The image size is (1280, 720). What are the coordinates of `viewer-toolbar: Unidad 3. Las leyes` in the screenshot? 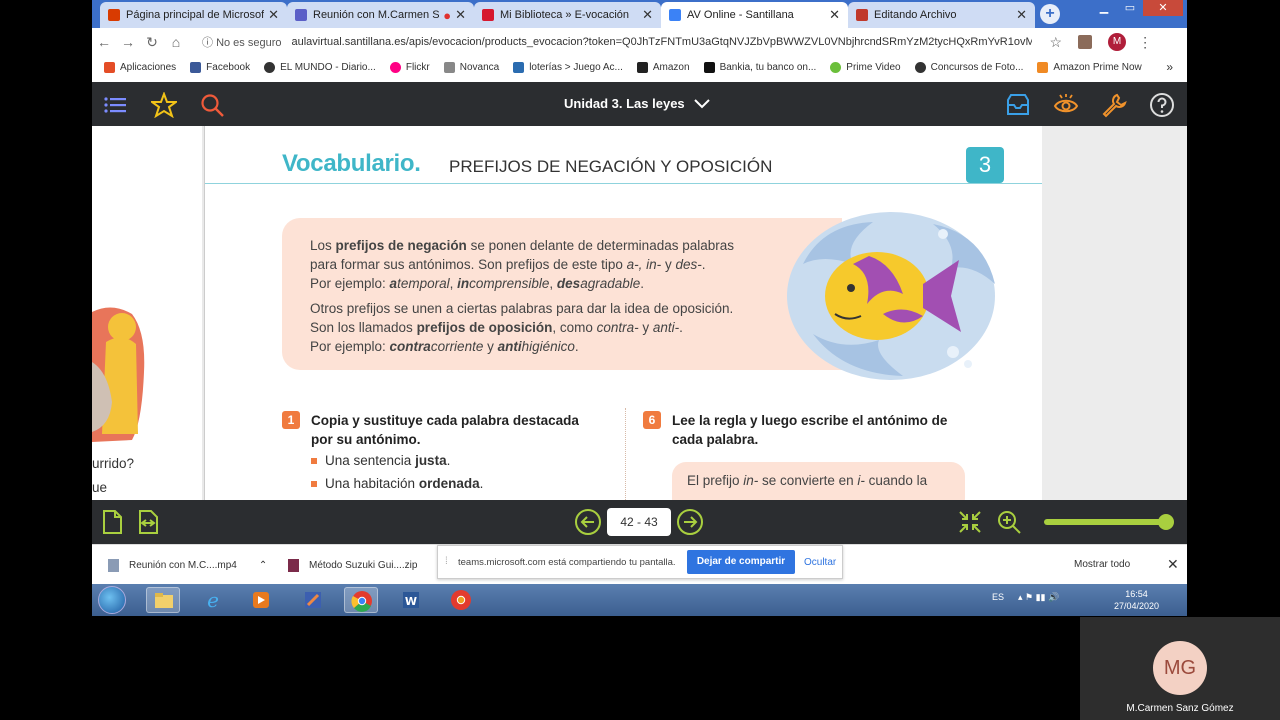 It's located at (639, 104).